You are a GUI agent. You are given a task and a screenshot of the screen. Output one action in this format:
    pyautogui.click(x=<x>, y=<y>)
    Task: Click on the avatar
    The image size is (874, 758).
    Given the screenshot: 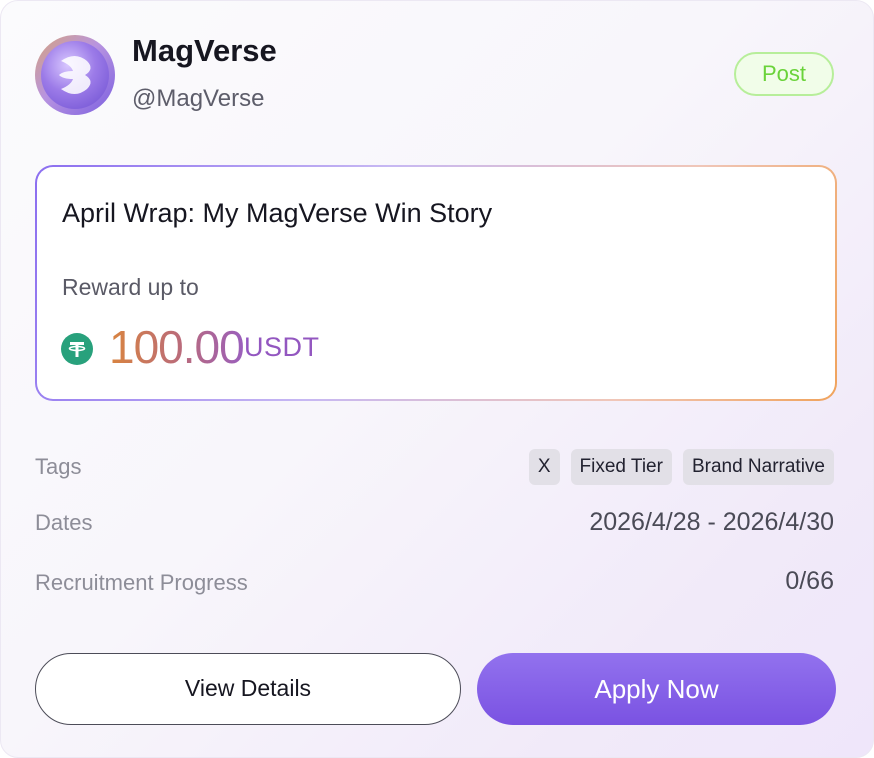 What is the action you would take?
    pyautogui.click(x=75, y=75)
    